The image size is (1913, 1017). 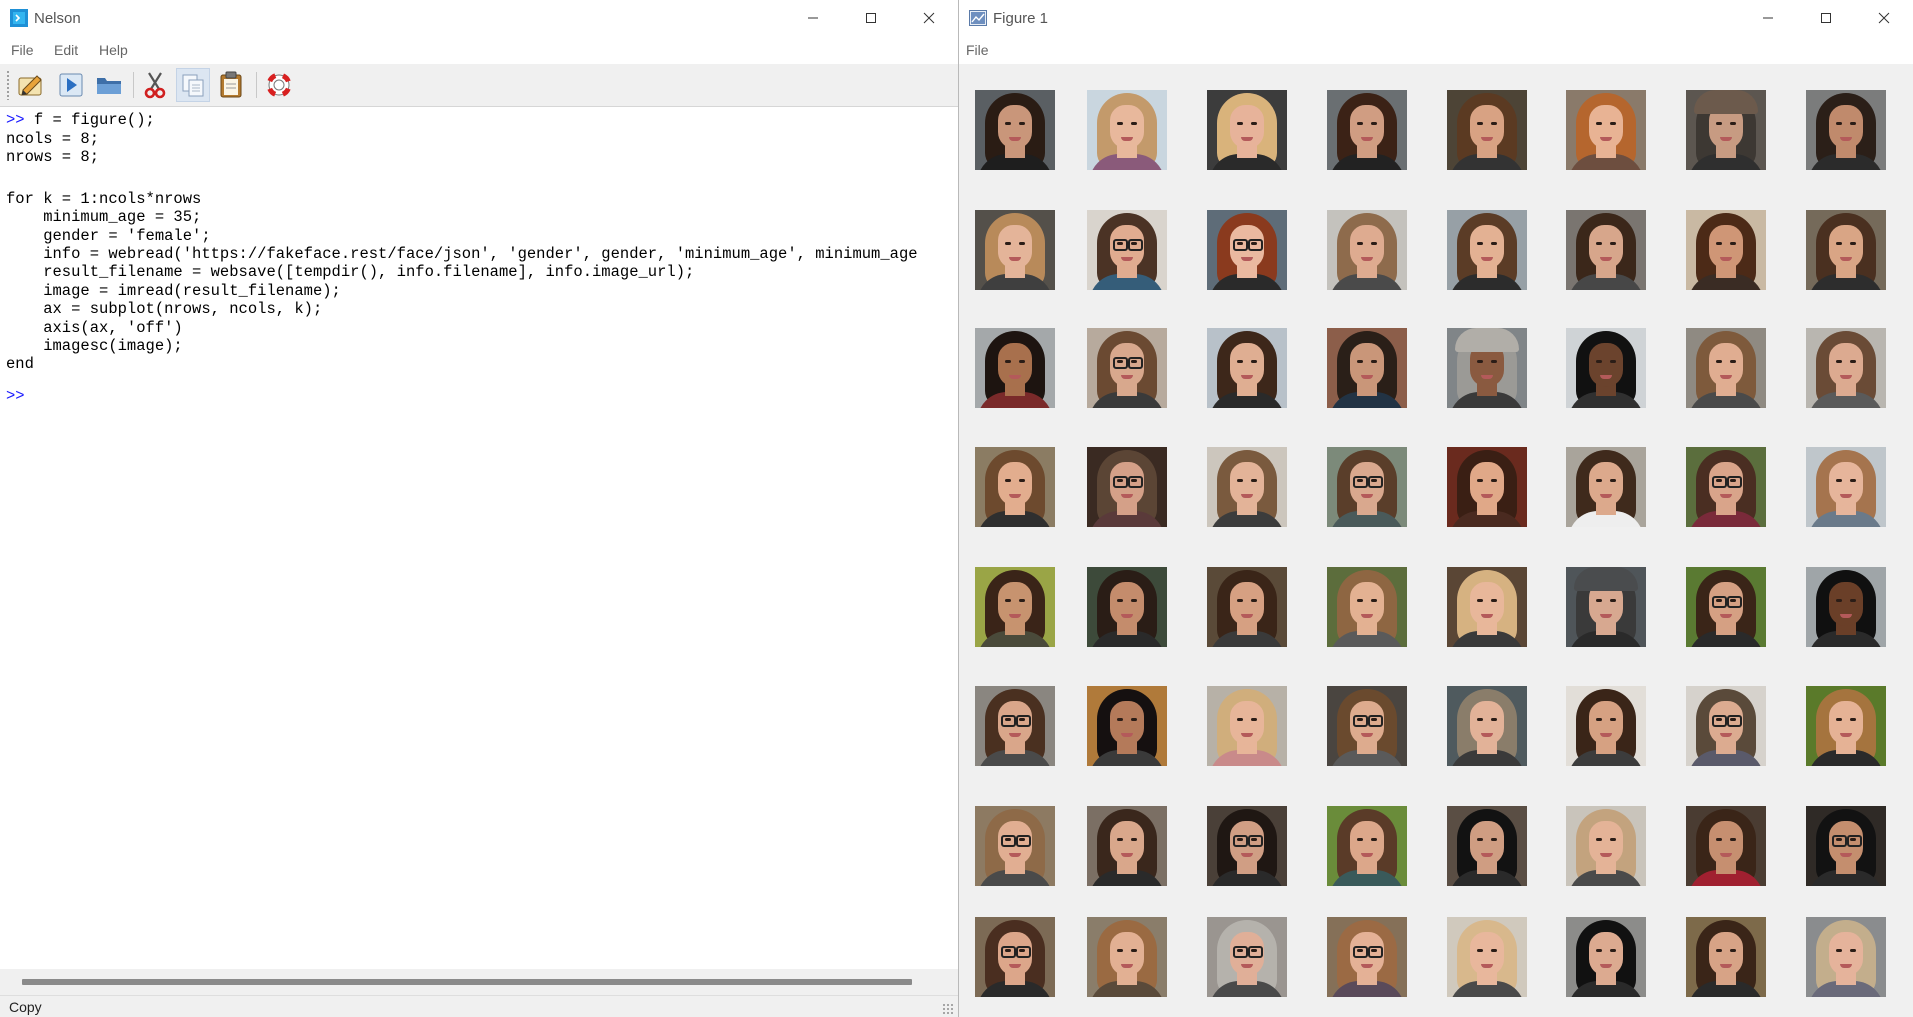 What do you see at coordinates (1436, 18) in the screenshot?
I see `figure-titlebar: Figure 1` at bounding box center [1436, 18].